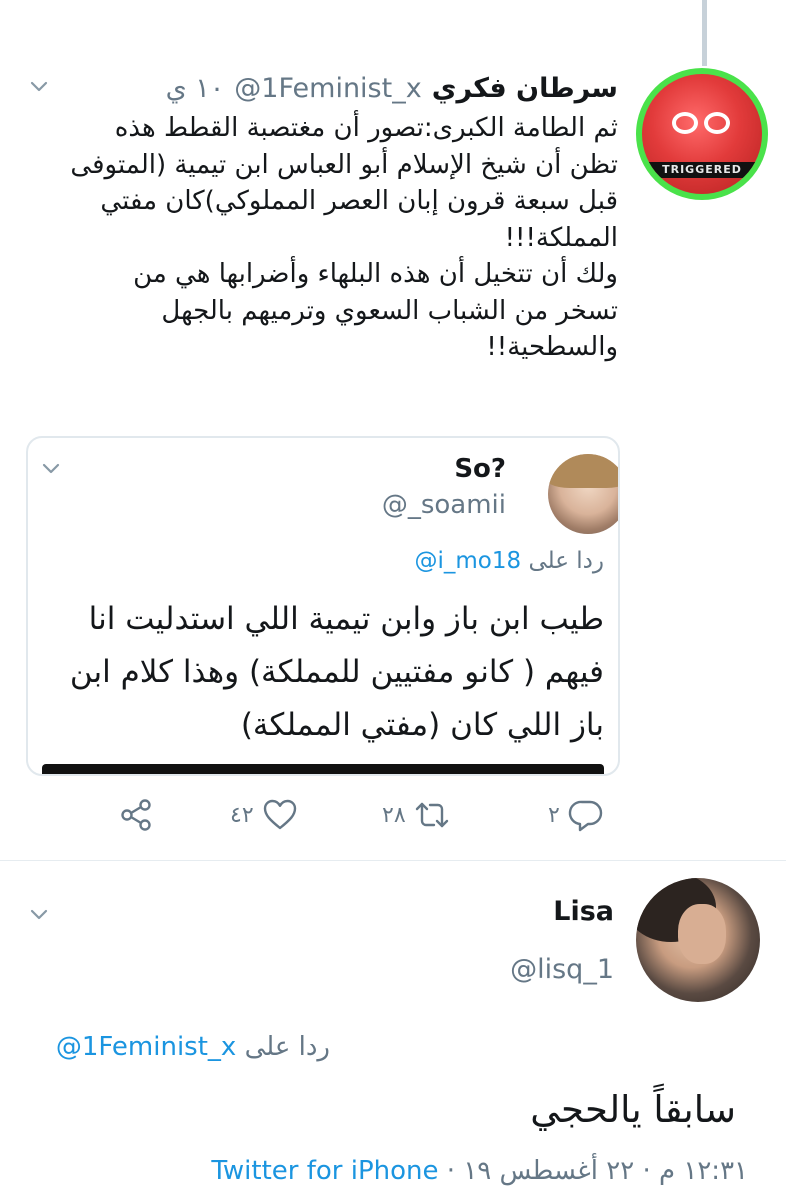  Describe the element at coordinates (279, 814) in the screenshot. I see `heart-icon` at that location.